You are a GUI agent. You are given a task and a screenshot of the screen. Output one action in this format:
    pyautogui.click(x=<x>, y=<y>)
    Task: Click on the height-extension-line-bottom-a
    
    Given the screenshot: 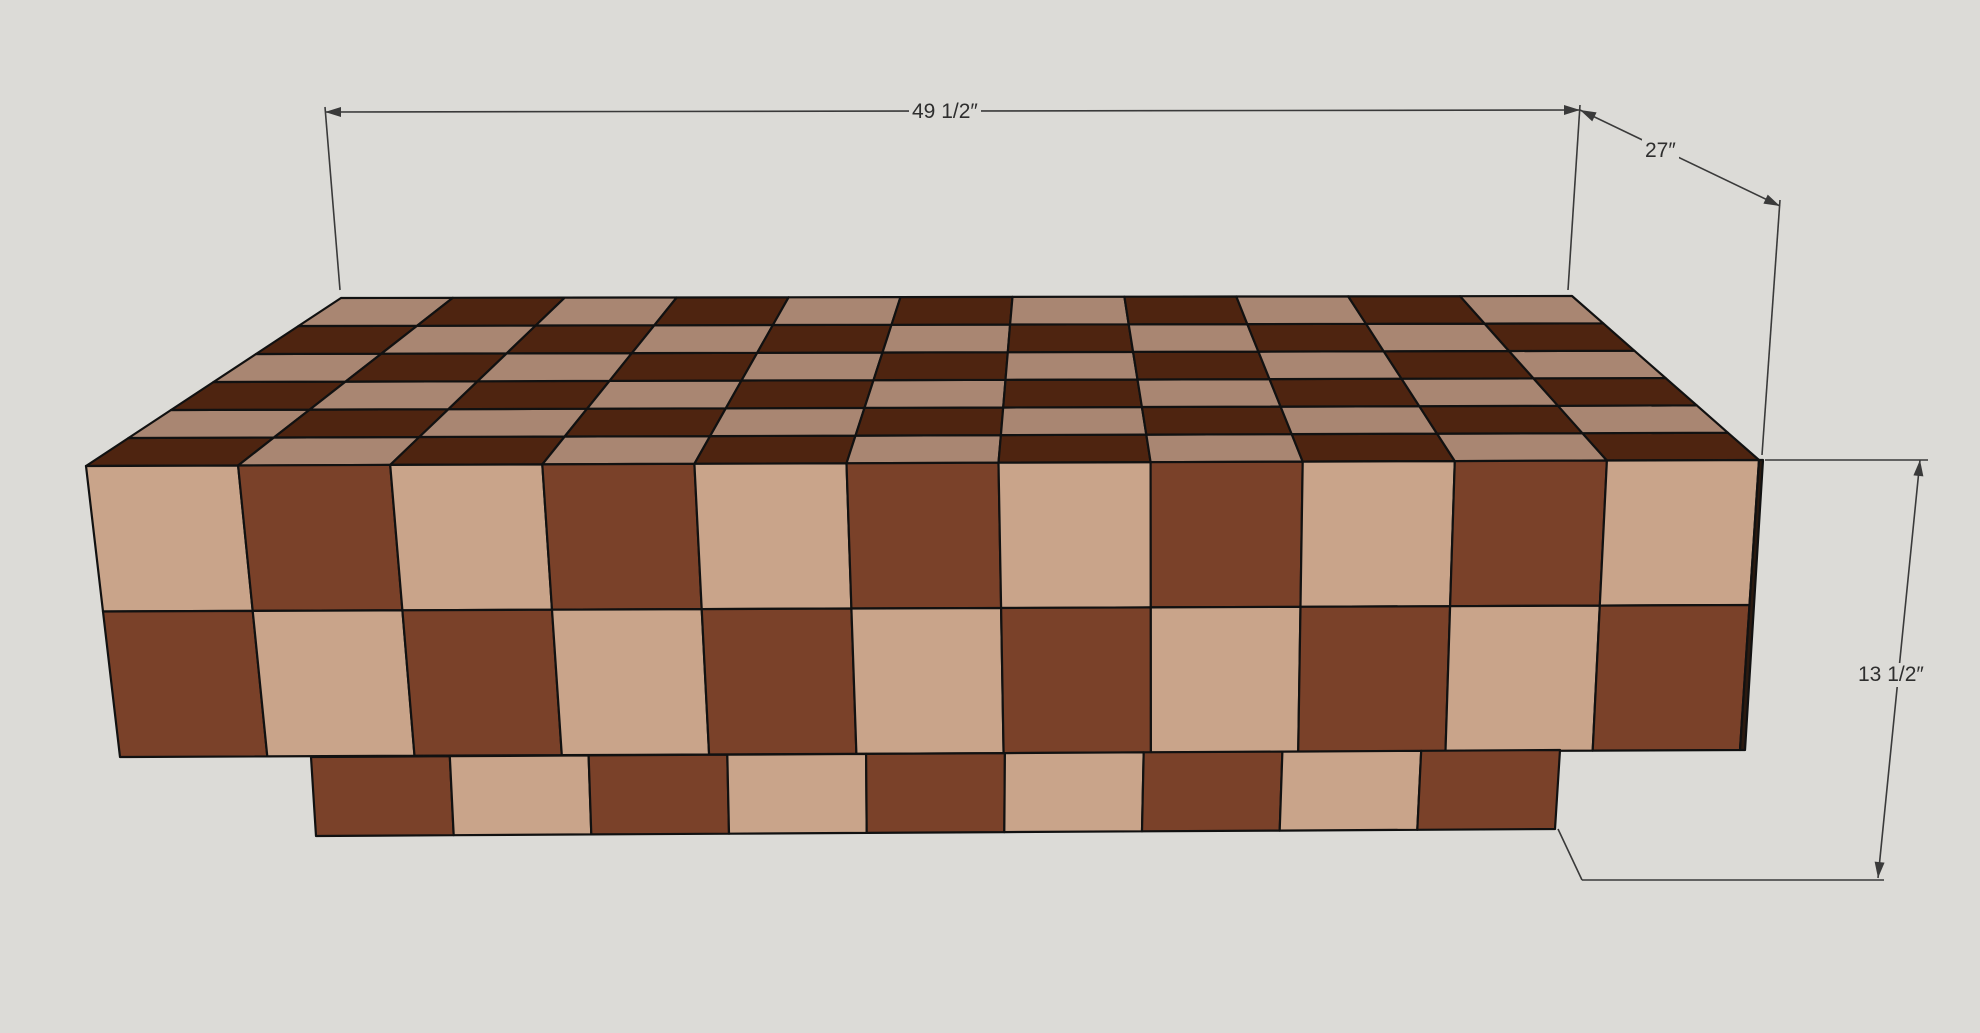 What is the action you would take?
    pyautogui.click(x=1570, y=854)
    